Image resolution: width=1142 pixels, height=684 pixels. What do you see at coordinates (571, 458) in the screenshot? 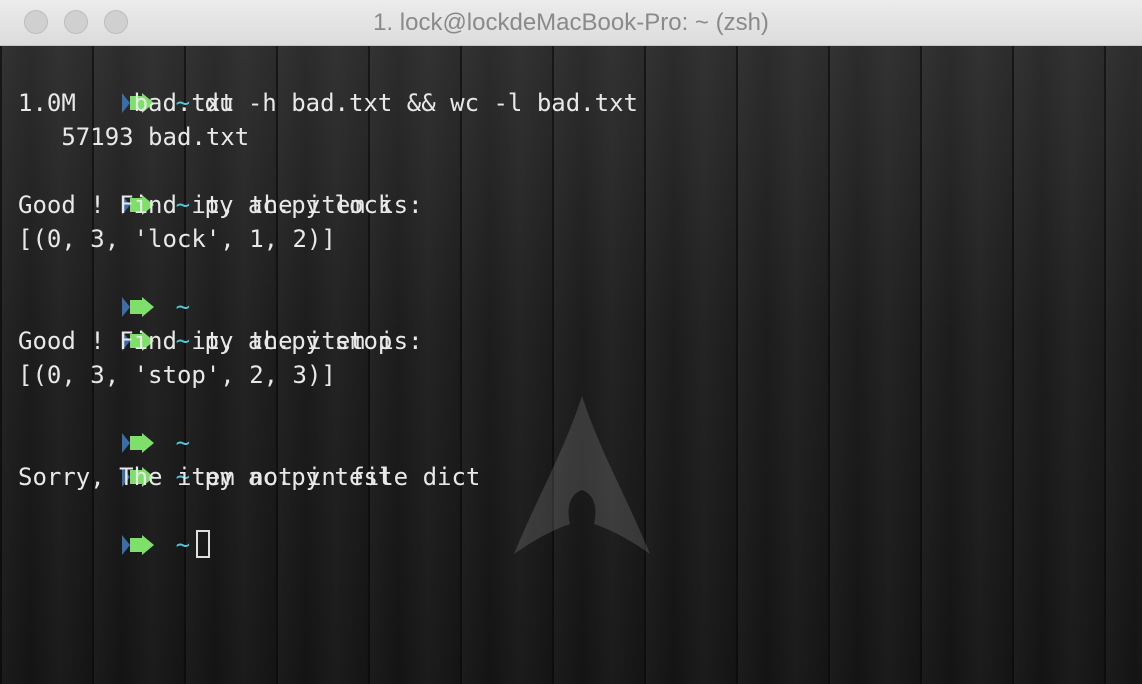
I see `command-line: ~ py ac.py test` at bounding box center [571, 458].